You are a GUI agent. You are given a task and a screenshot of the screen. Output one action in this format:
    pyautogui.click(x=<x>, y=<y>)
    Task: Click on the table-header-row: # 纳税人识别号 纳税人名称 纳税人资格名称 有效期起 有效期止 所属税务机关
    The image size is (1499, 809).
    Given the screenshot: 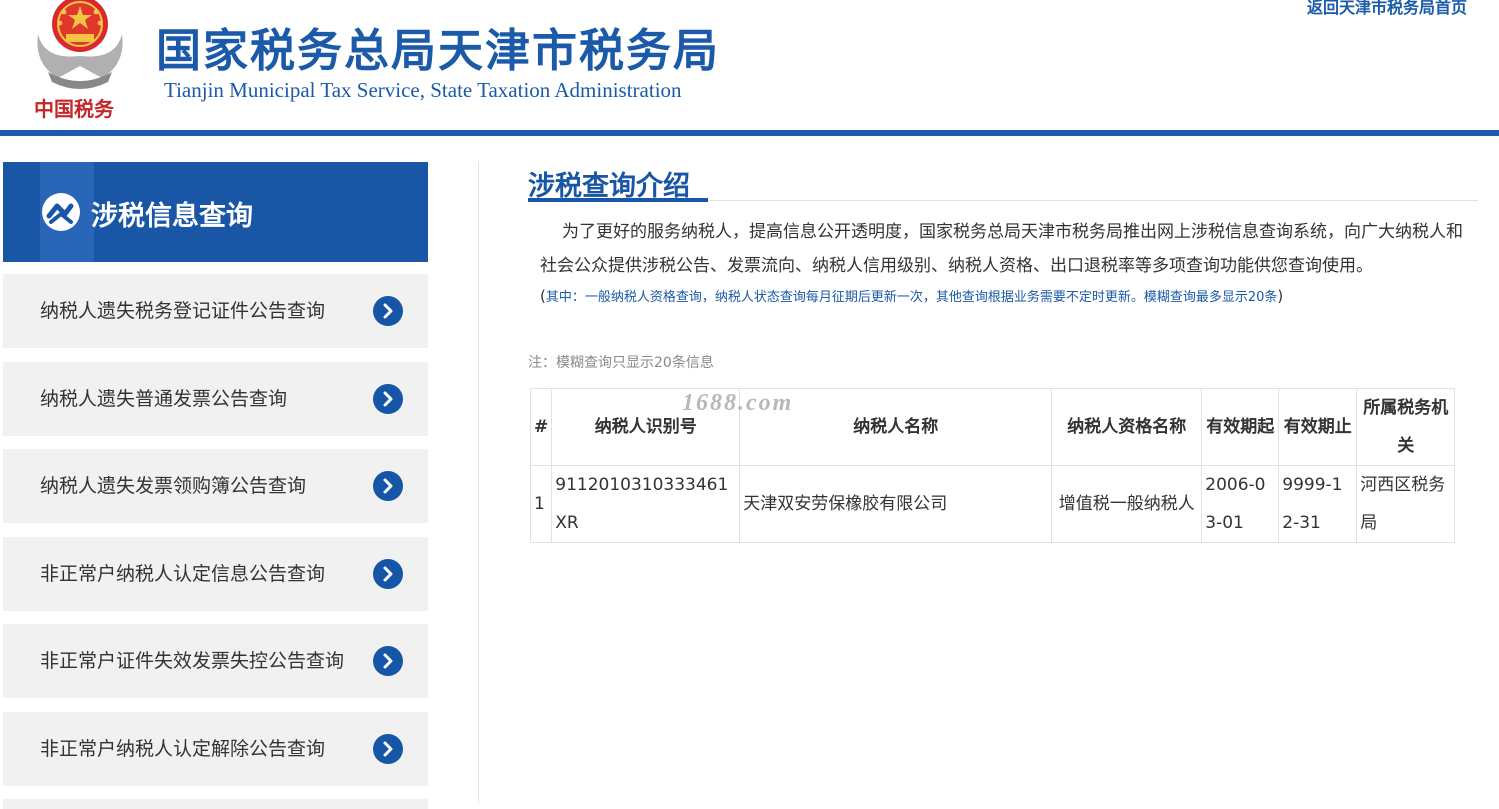 What is the action you would take?
    pyautogui.click(x=992, y=427)
    